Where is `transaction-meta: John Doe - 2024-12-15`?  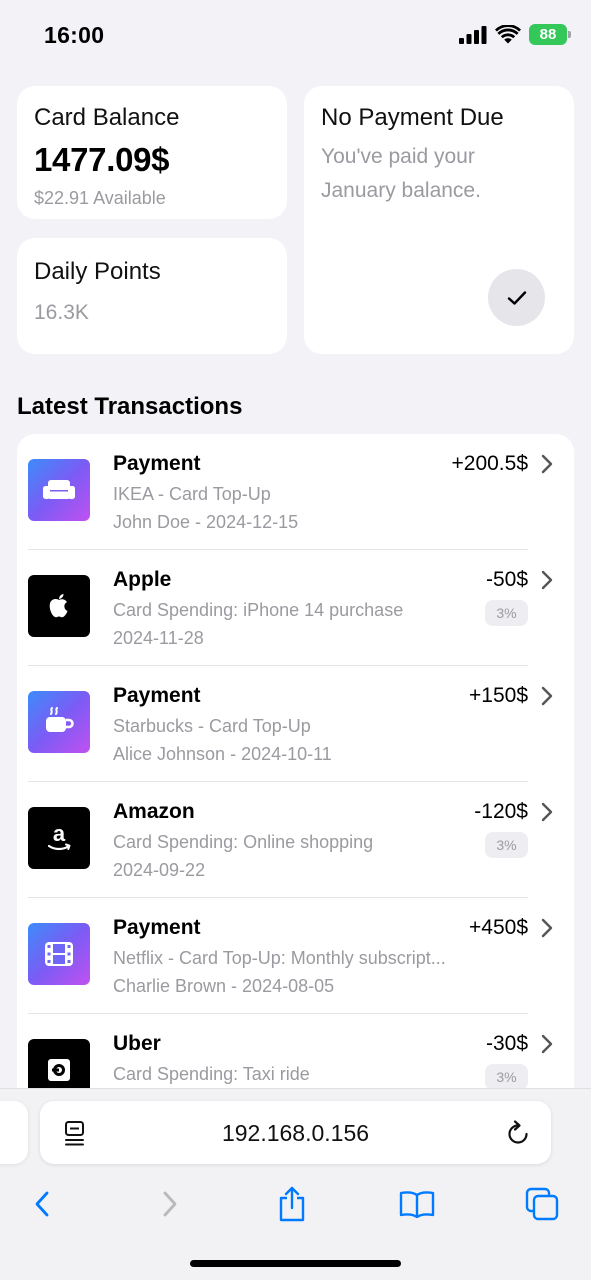
transaction-meta: John Doe - 2024-12-15 is located at coordinates (206, 522).